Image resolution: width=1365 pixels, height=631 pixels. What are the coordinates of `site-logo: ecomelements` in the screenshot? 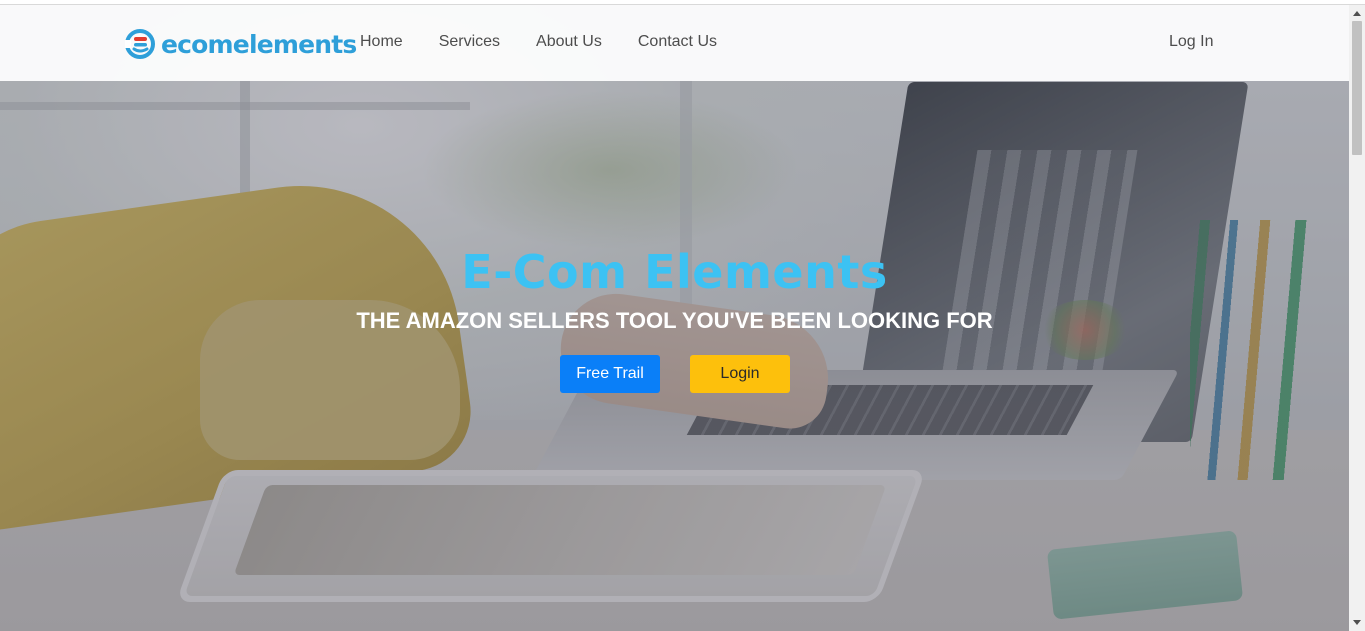 It's located at (241, 44).